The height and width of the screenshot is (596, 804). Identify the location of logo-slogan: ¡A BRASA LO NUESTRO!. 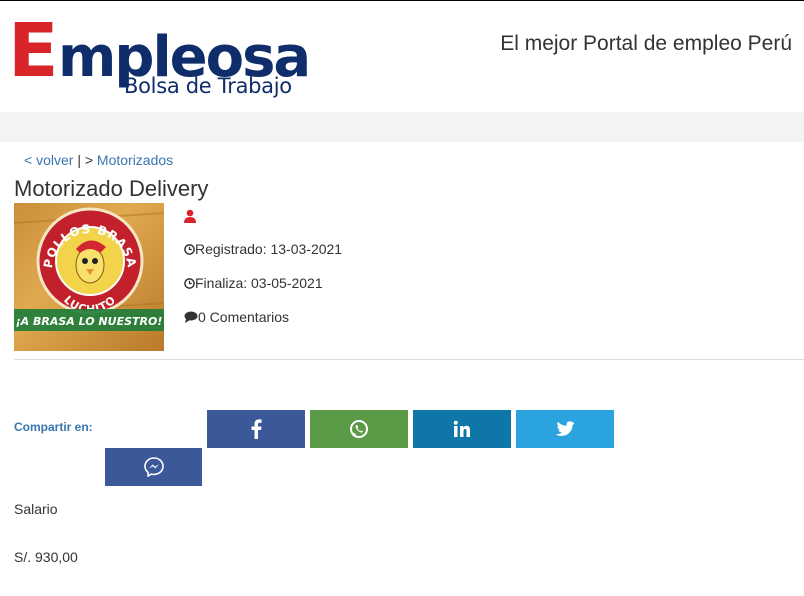
(89, 321).